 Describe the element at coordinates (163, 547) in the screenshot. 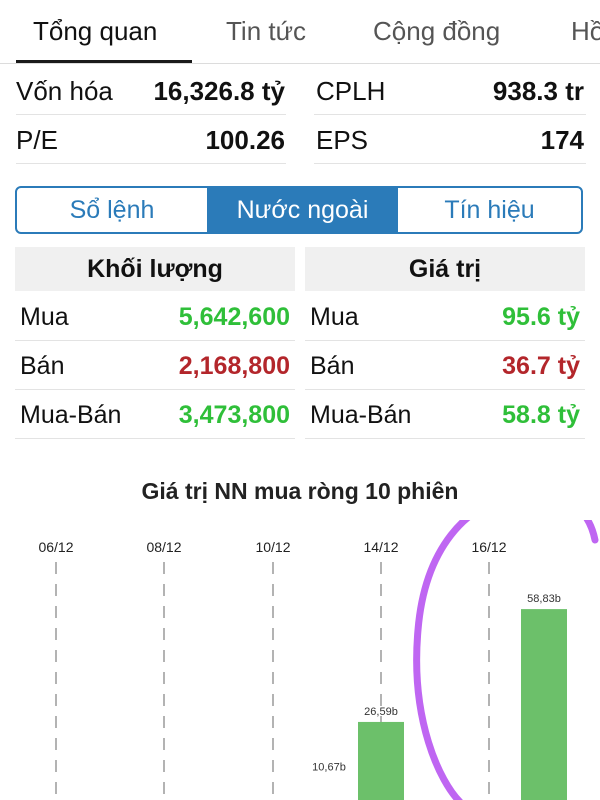

I see `x-tick-label: 08/12` at that location.